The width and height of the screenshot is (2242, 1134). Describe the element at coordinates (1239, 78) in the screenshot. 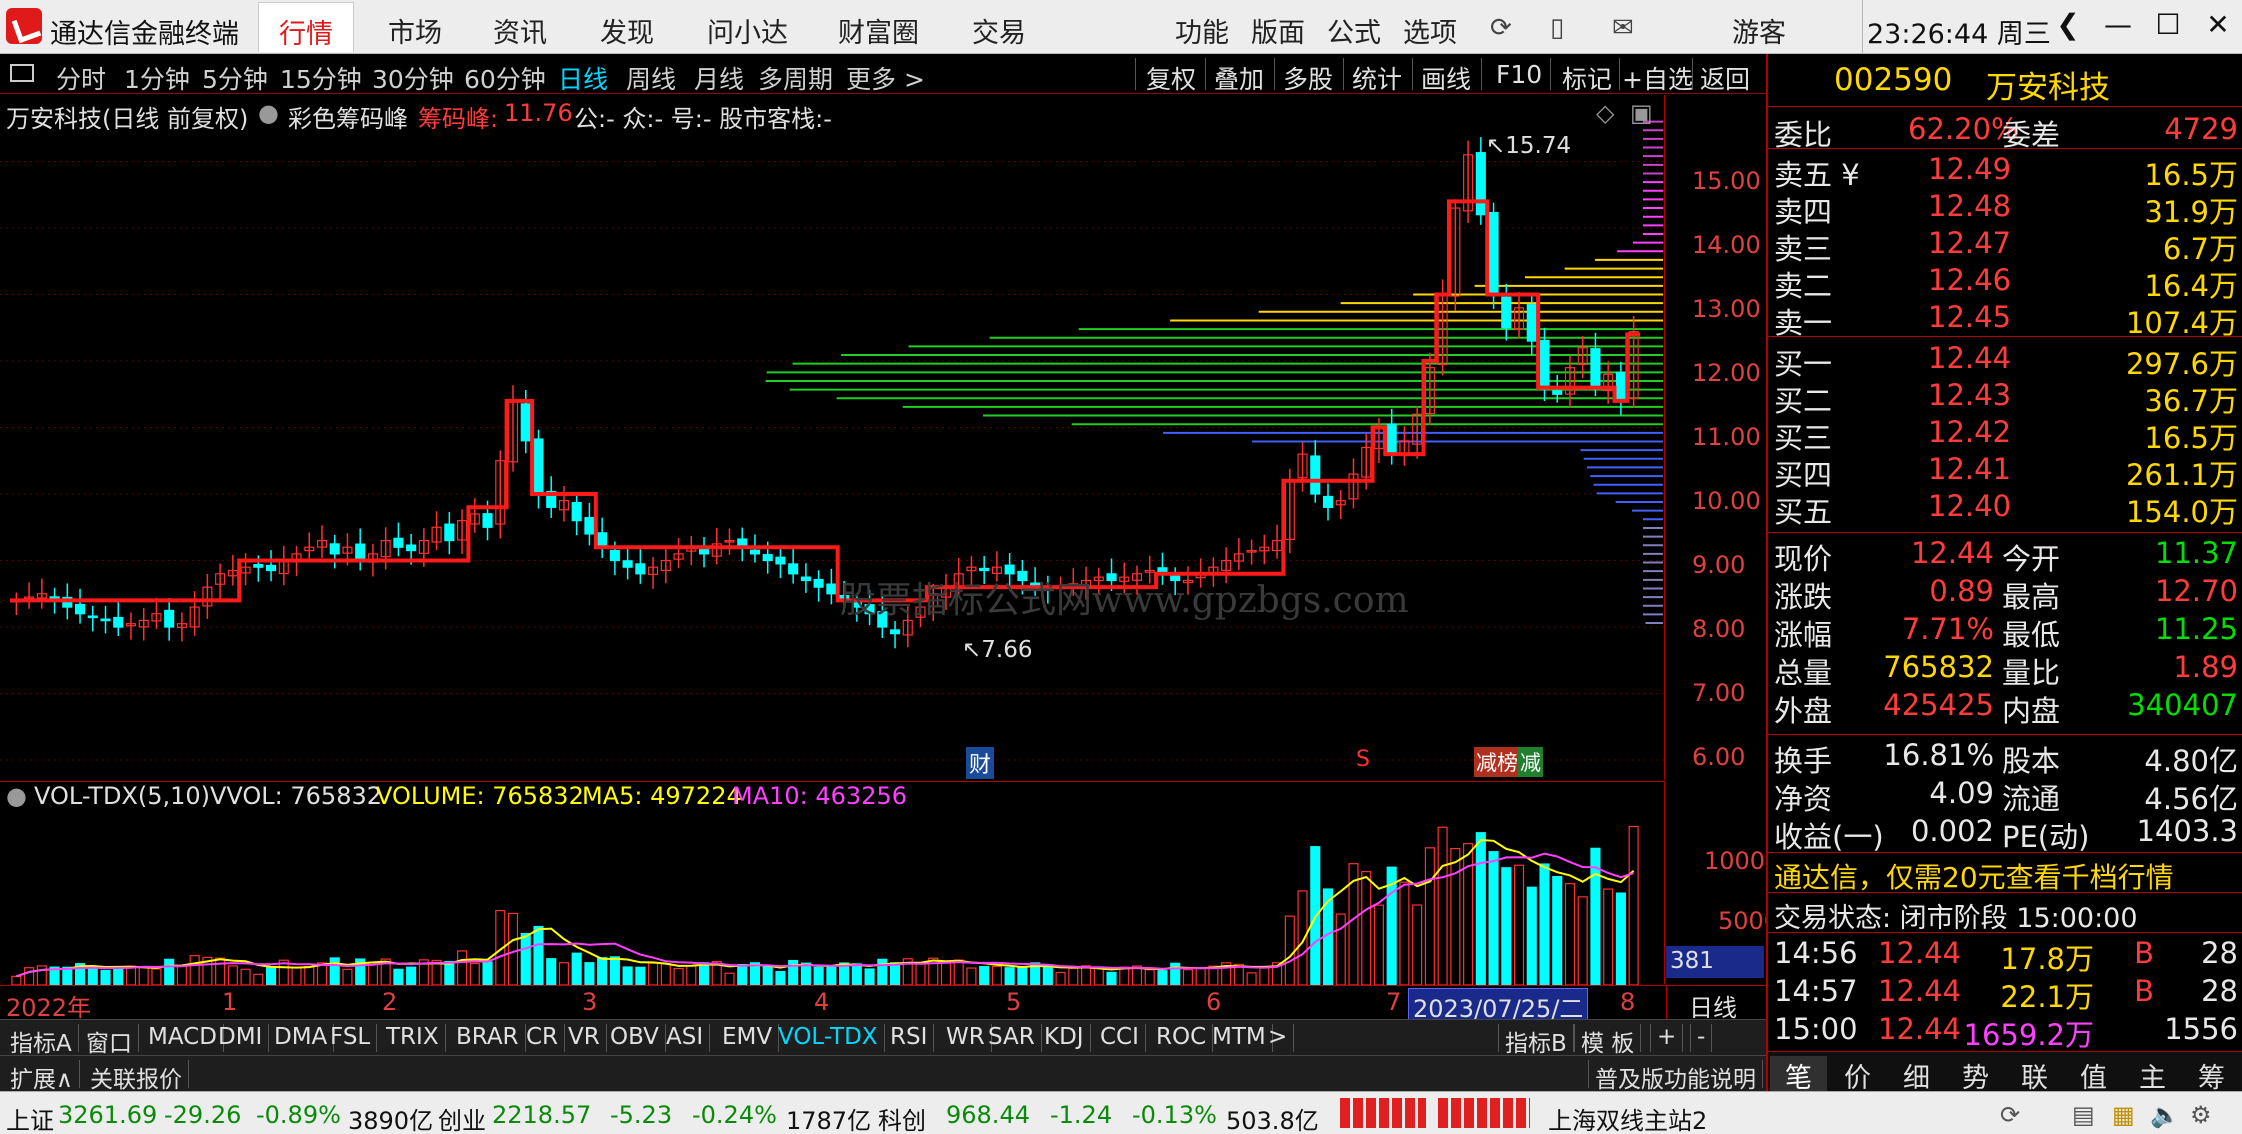

I see `tool-overlay: 叠加` at that location.